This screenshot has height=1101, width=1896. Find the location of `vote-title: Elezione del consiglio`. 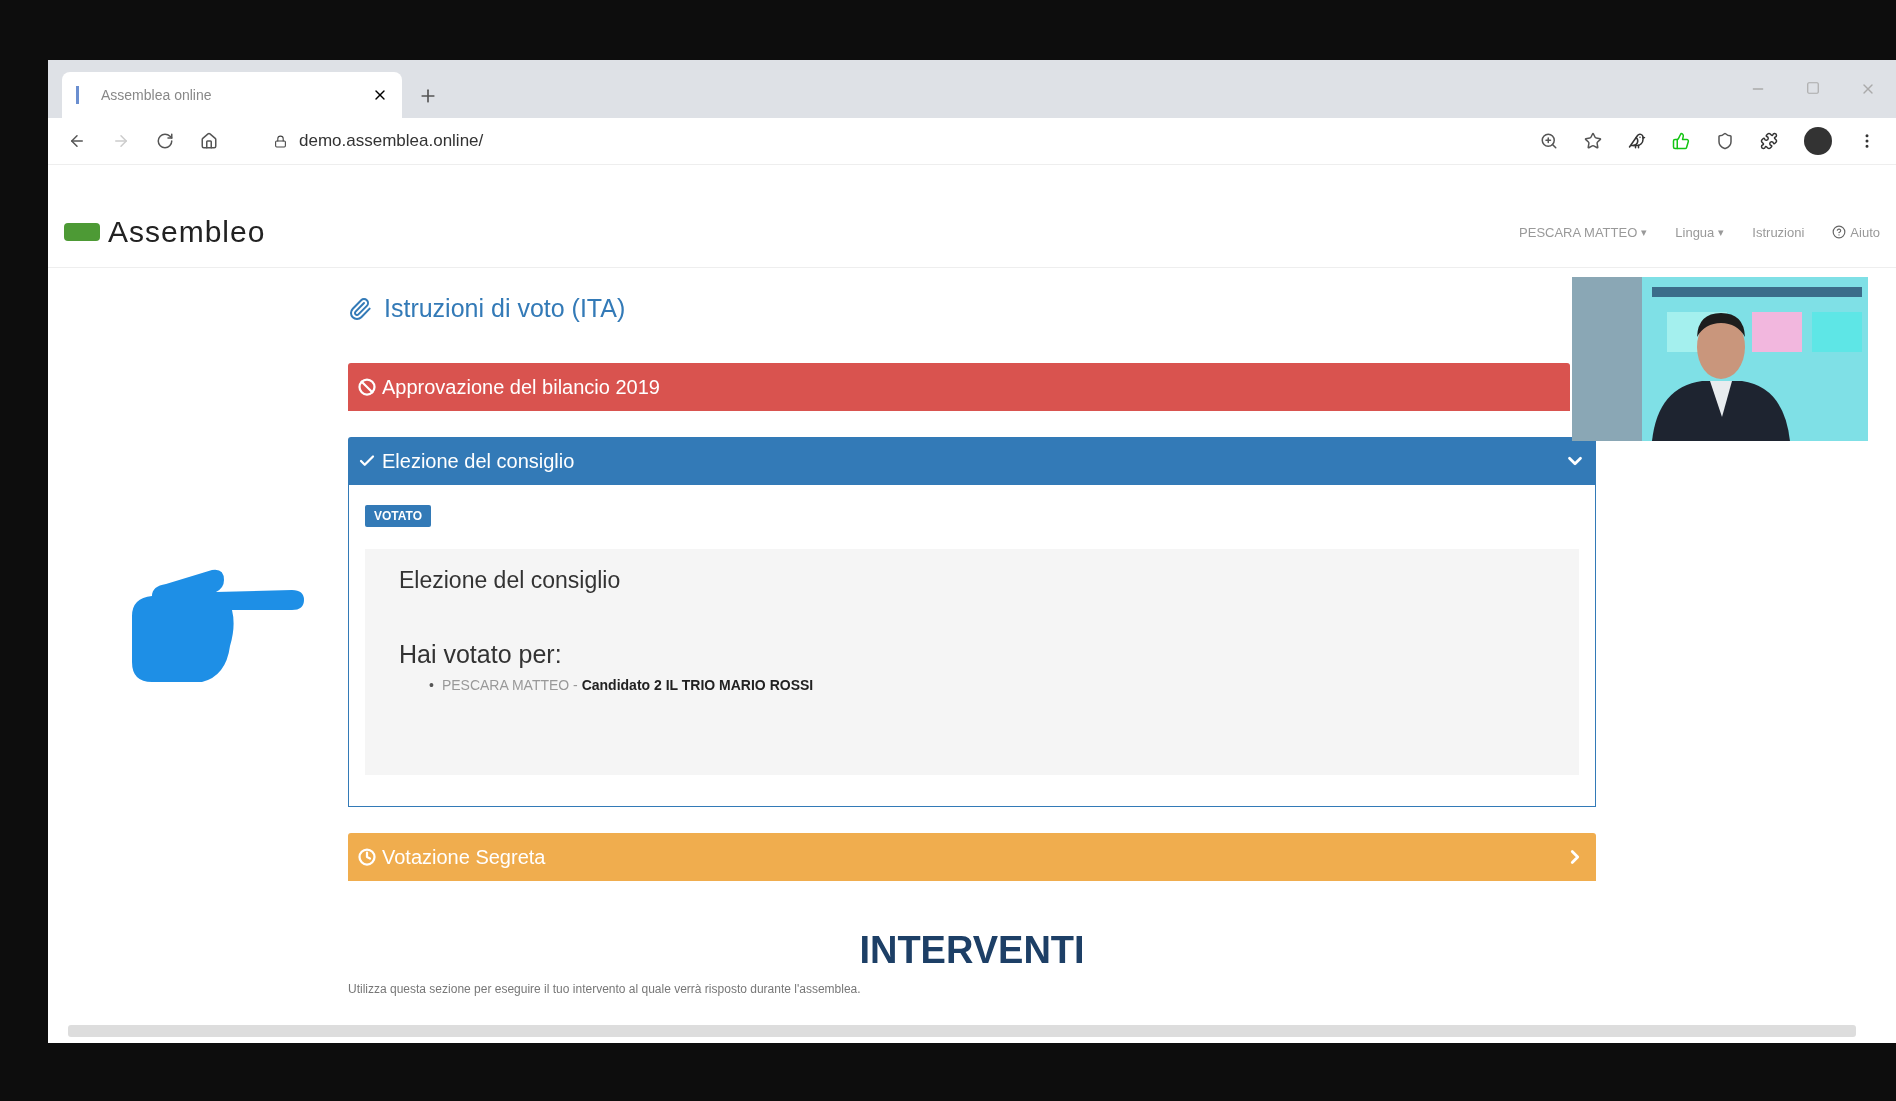

vote-title: Elezione del consiglio is located at coordinates (478, 461).